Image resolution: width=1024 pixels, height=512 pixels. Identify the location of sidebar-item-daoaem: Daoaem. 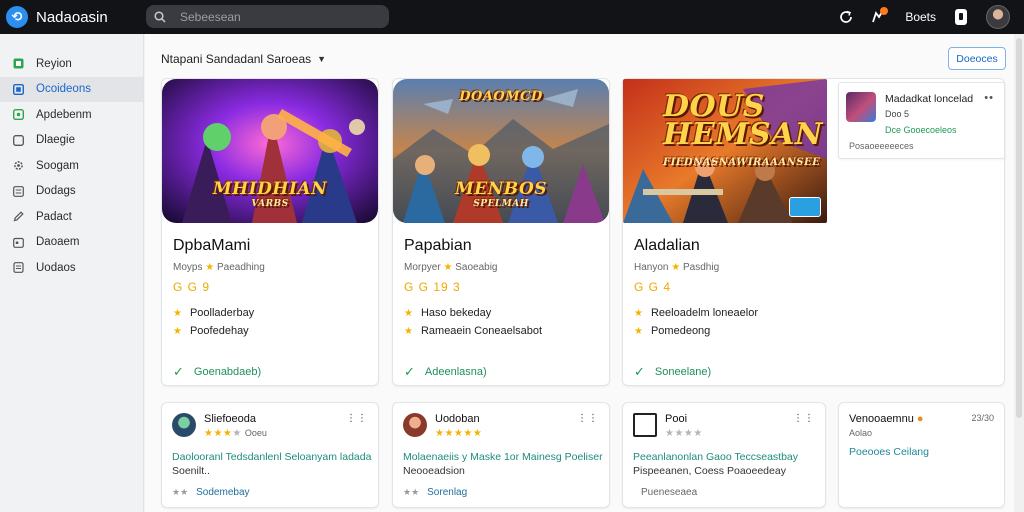
(71, 242).